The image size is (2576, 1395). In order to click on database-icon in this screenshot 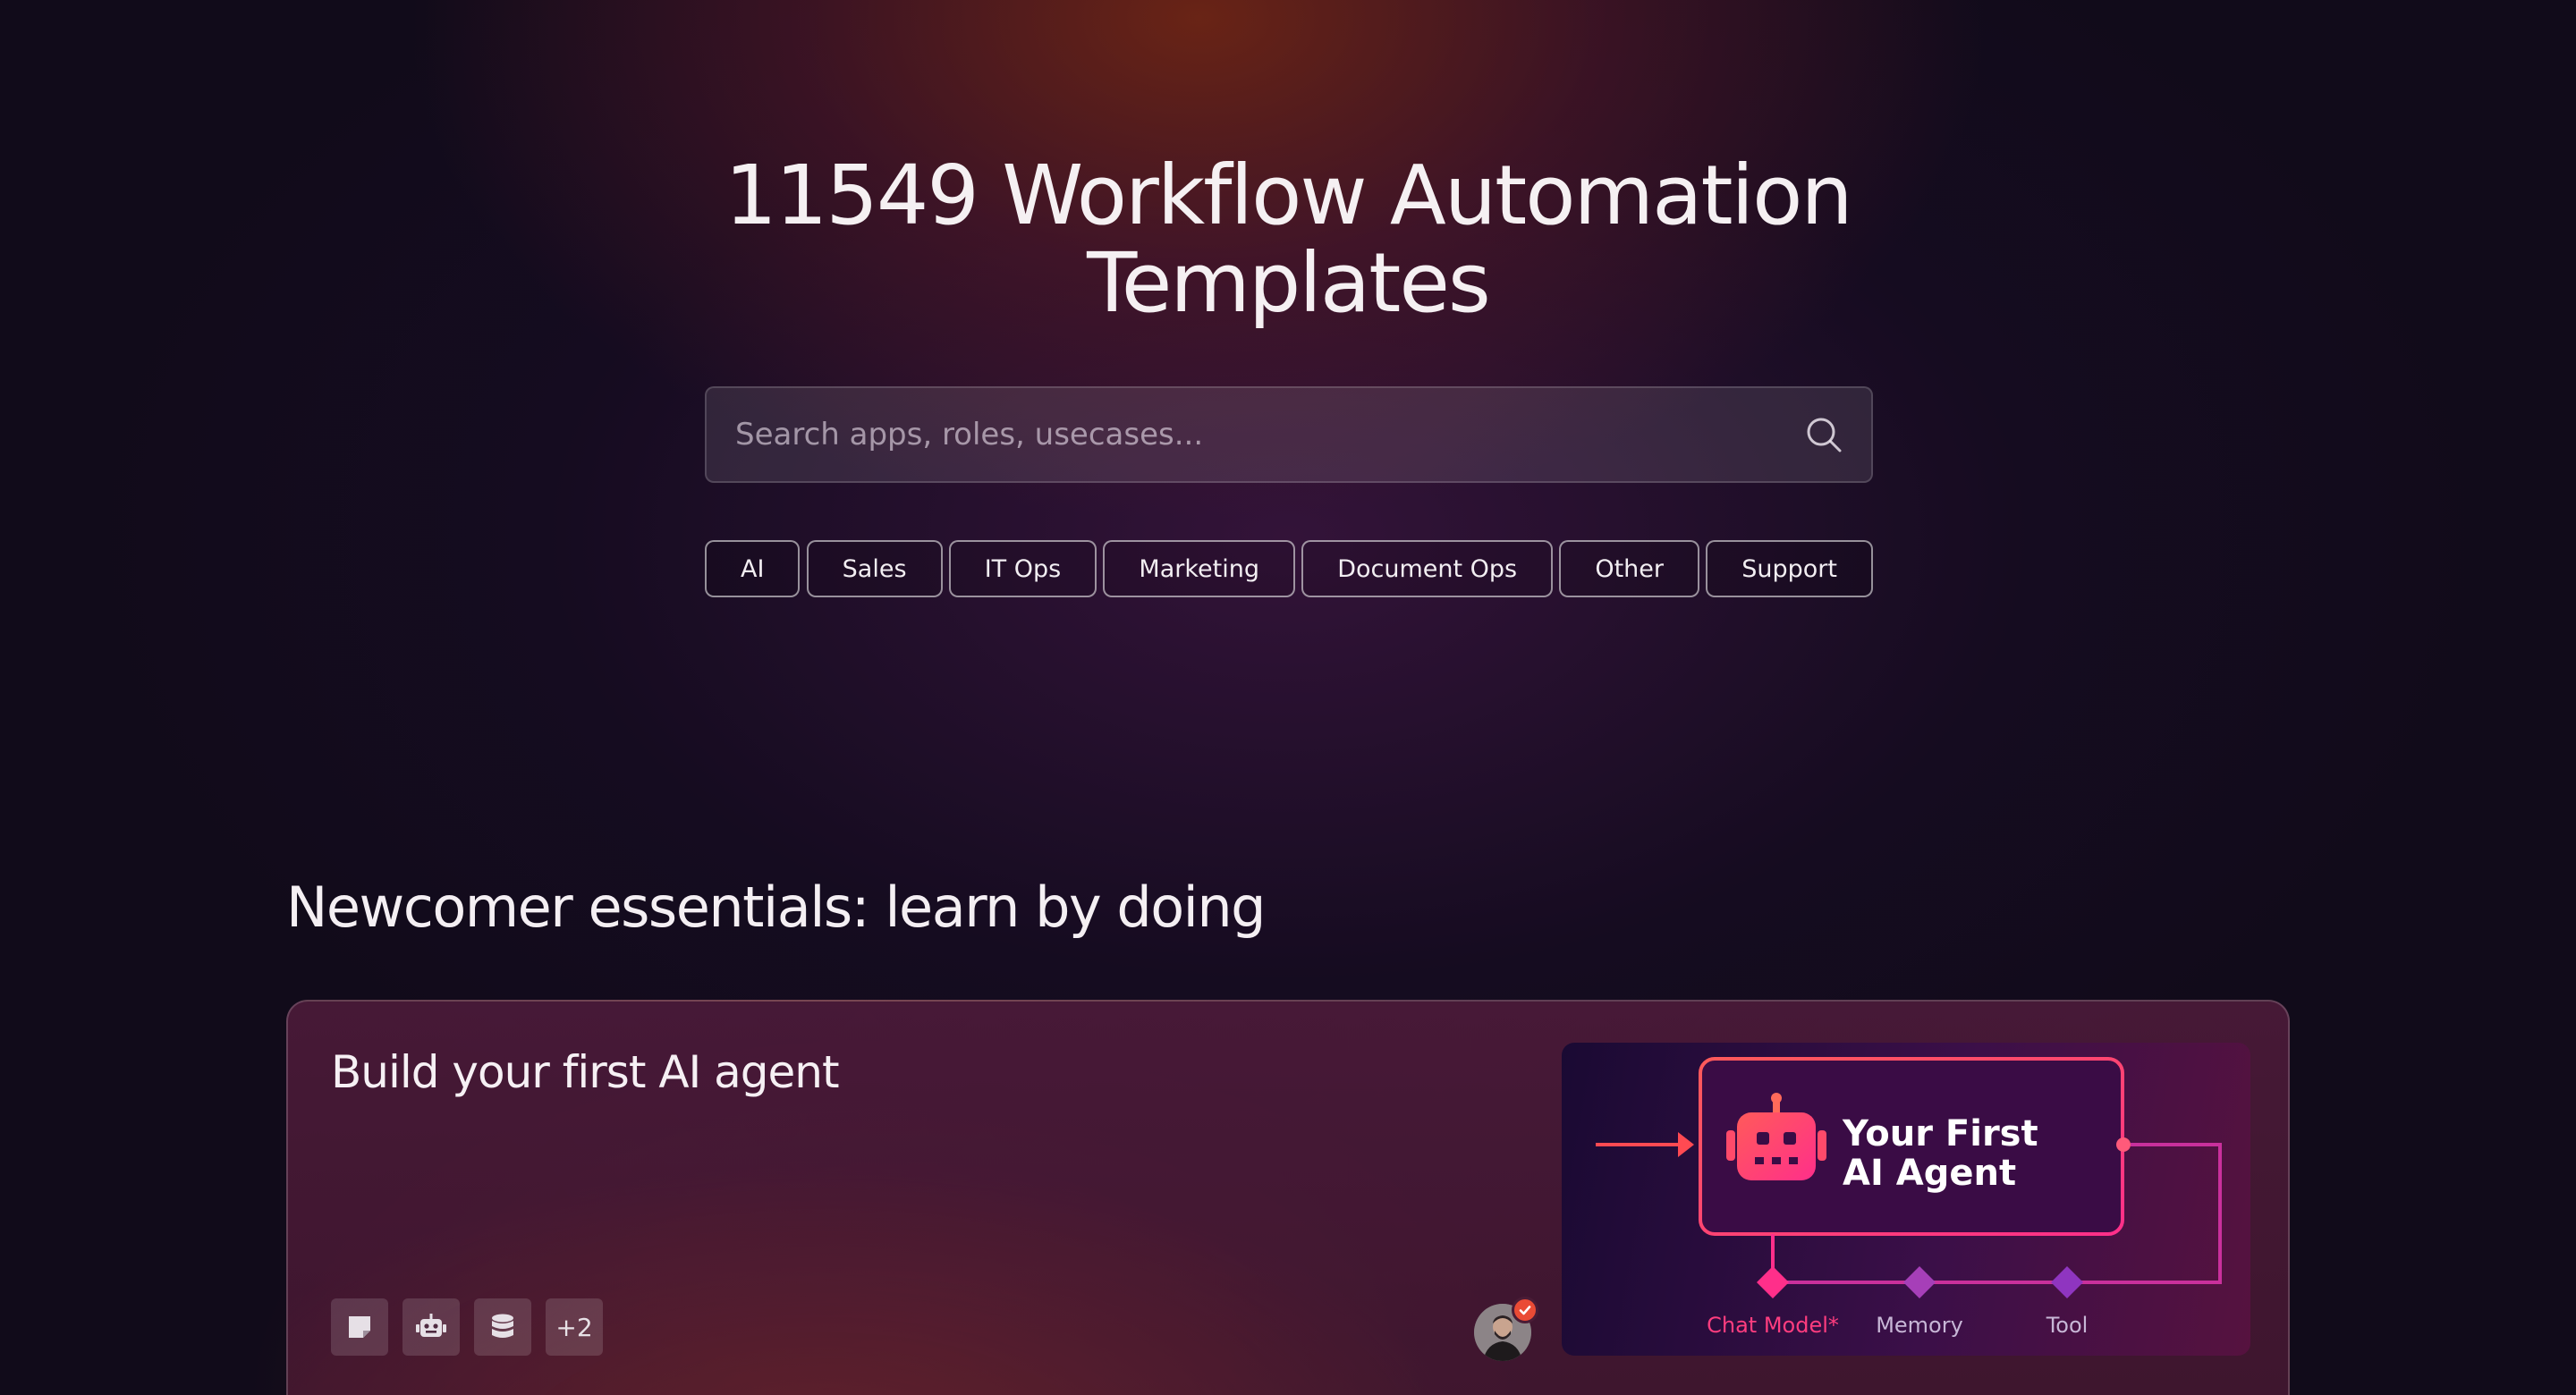, I will do `click(502, 1327)`.